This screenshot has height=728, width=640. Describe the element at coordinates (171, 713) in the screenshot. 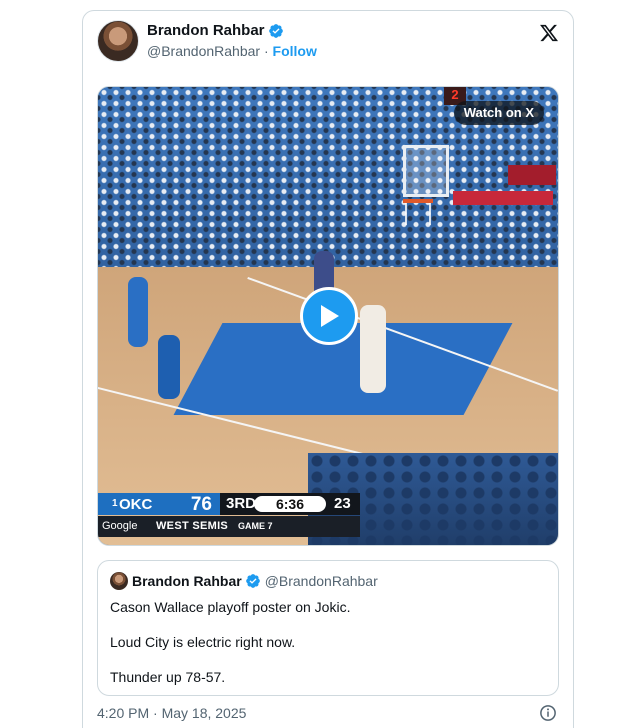

I see `tweet-timestamp: 4:20 PM · May 18, 2025` at that location.